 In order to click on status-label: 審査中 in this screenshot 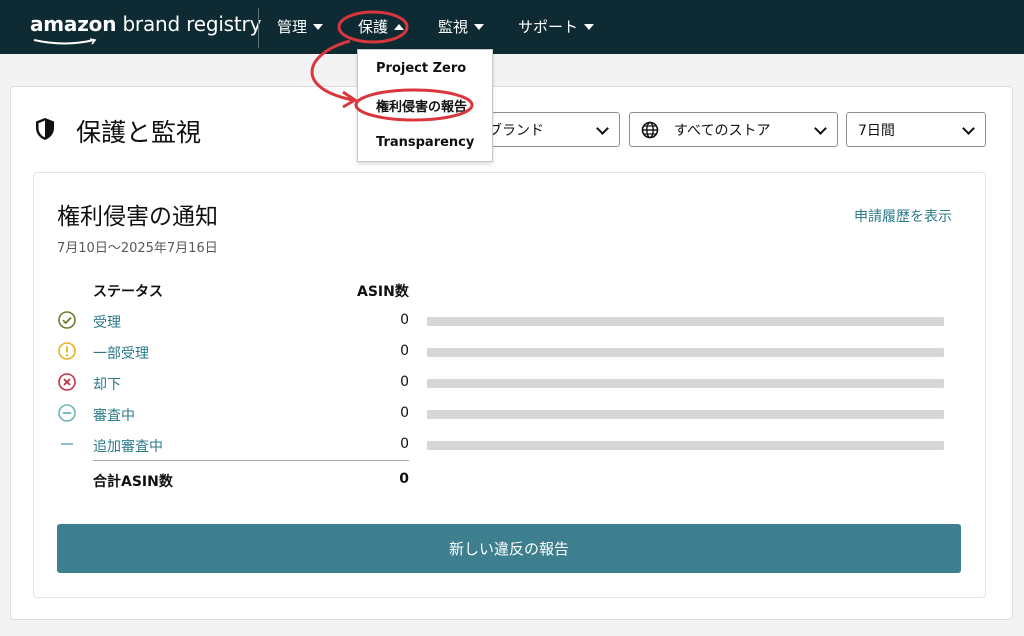, I will do `click(114, 415)`.